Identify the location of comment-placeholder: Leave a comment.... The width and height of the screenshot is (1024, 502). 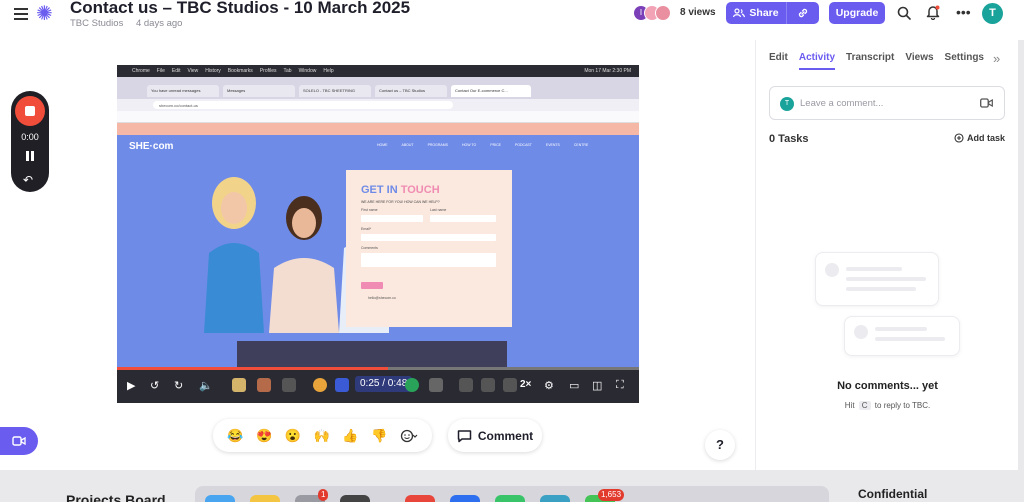
(842, 103).